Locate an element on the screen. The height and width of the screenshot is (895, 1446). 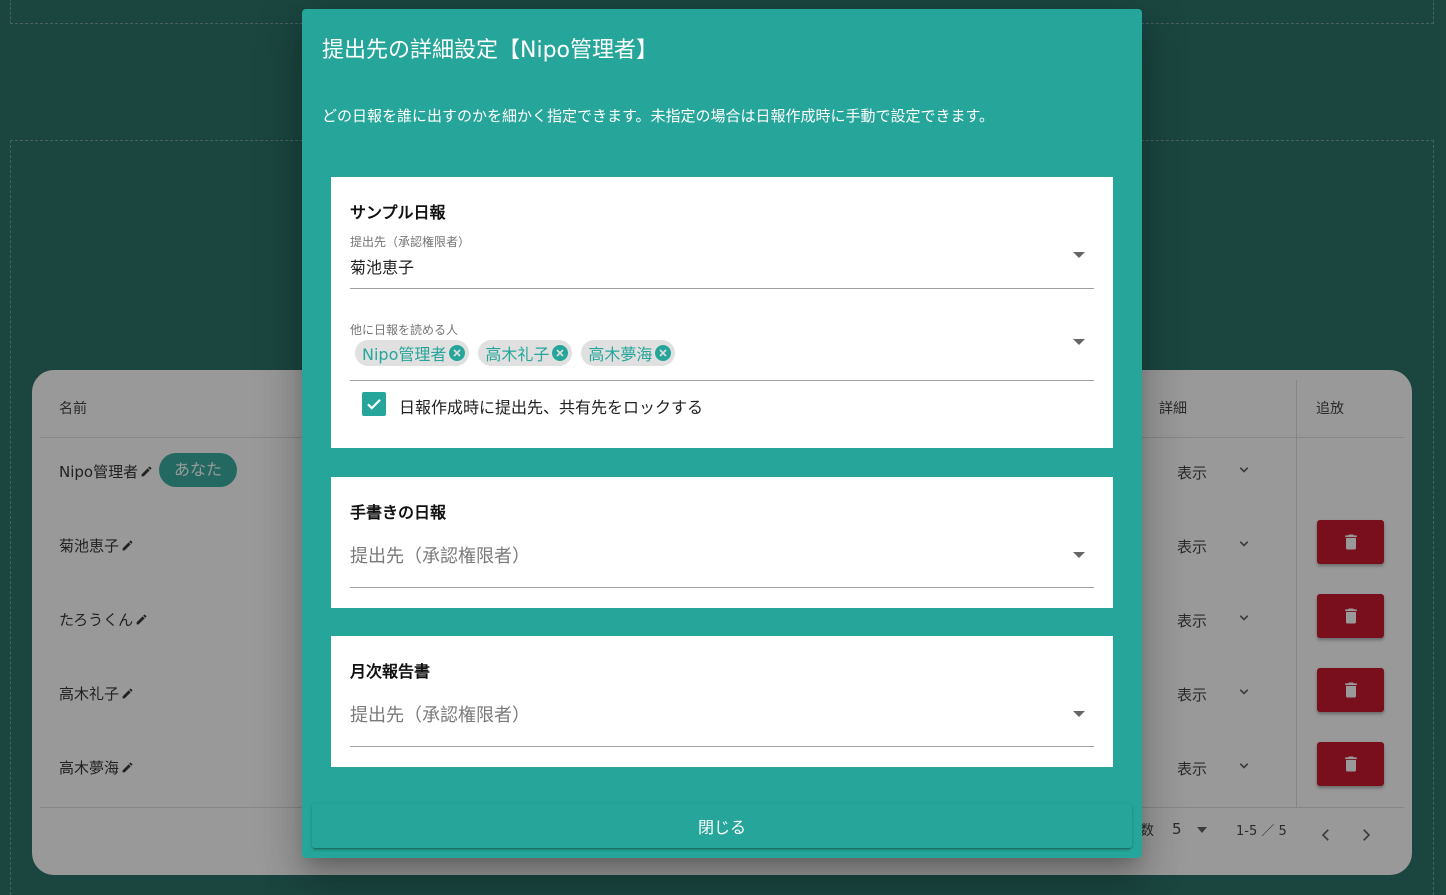
reader-chip-label: 高木礼子 is located at coordinates (517, 354).